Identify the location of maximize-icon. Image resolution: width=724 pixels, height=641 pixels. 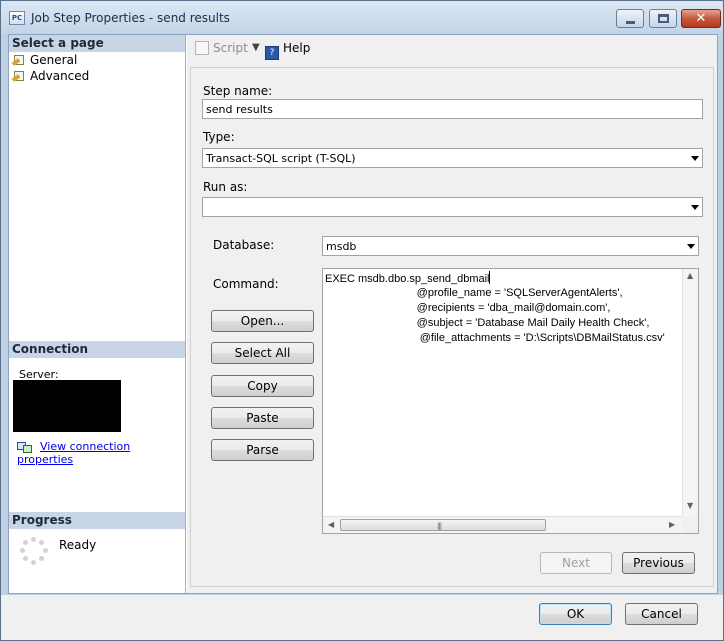
(663, 18).